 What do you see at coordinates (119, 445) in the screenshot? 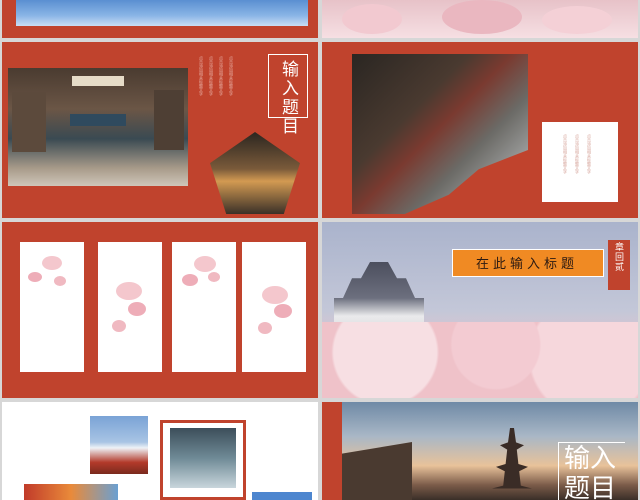
I see `fuji-photo` at bounding box center [119, 445].